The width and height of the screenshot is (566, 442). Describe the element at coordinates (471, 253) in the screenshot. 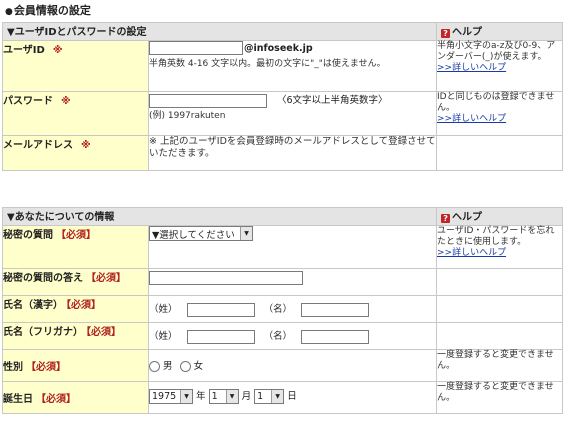

I see `secret-question-help-link: >>詳しいヘルプ` at that location.